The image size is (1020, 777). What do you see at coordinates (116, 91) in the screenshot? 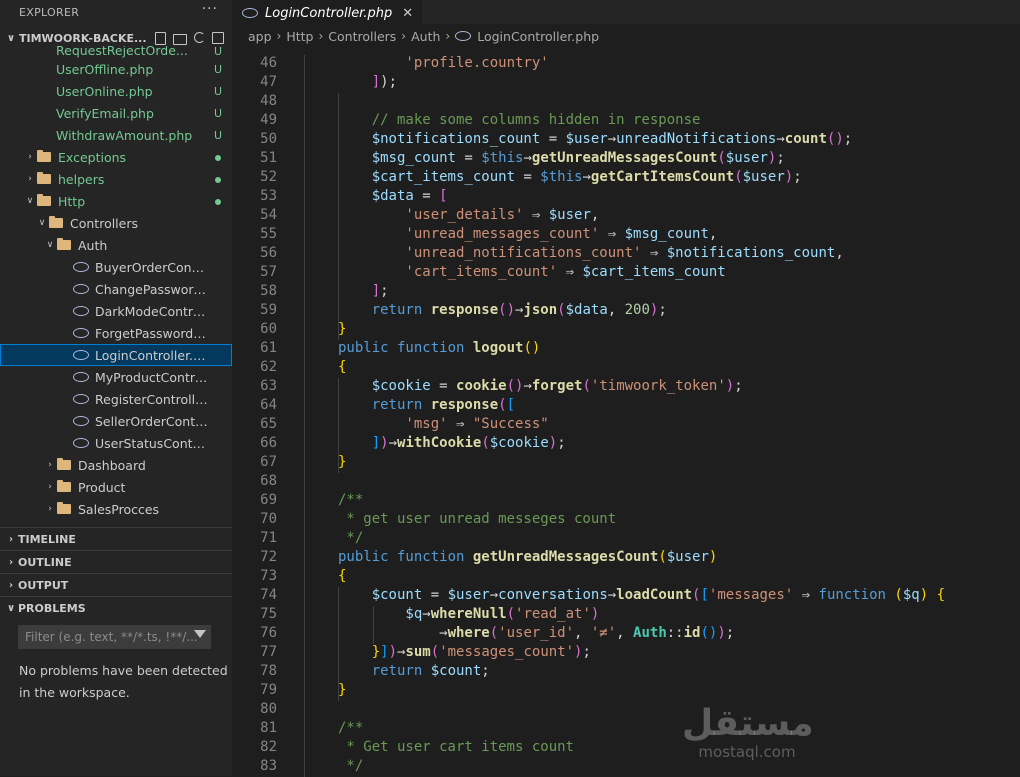
I see `tree-item: UserOnline.php U` at bounding box center [116, 91].